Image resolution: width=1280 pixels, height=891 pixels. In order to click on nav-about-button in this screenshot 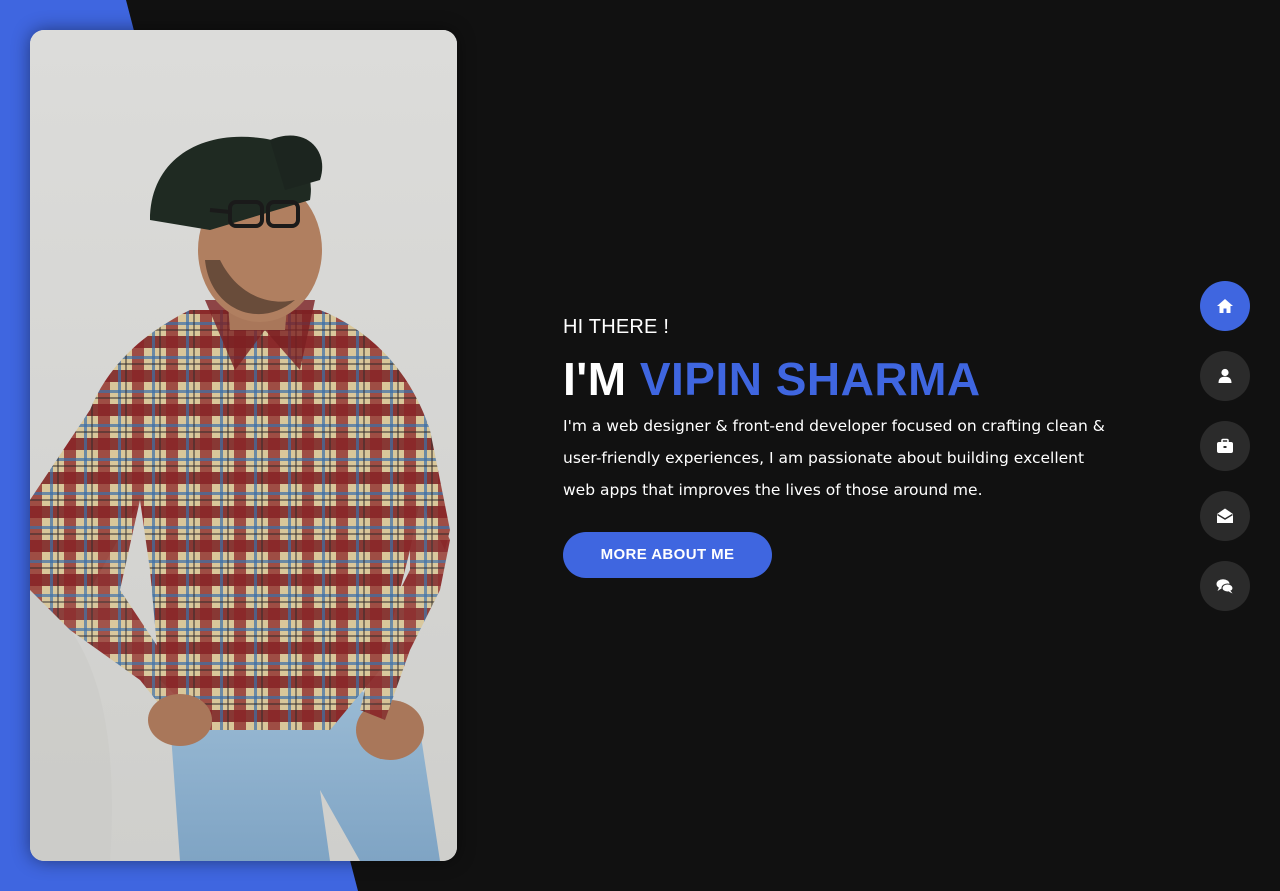, I will do `click(1225, 376)`.